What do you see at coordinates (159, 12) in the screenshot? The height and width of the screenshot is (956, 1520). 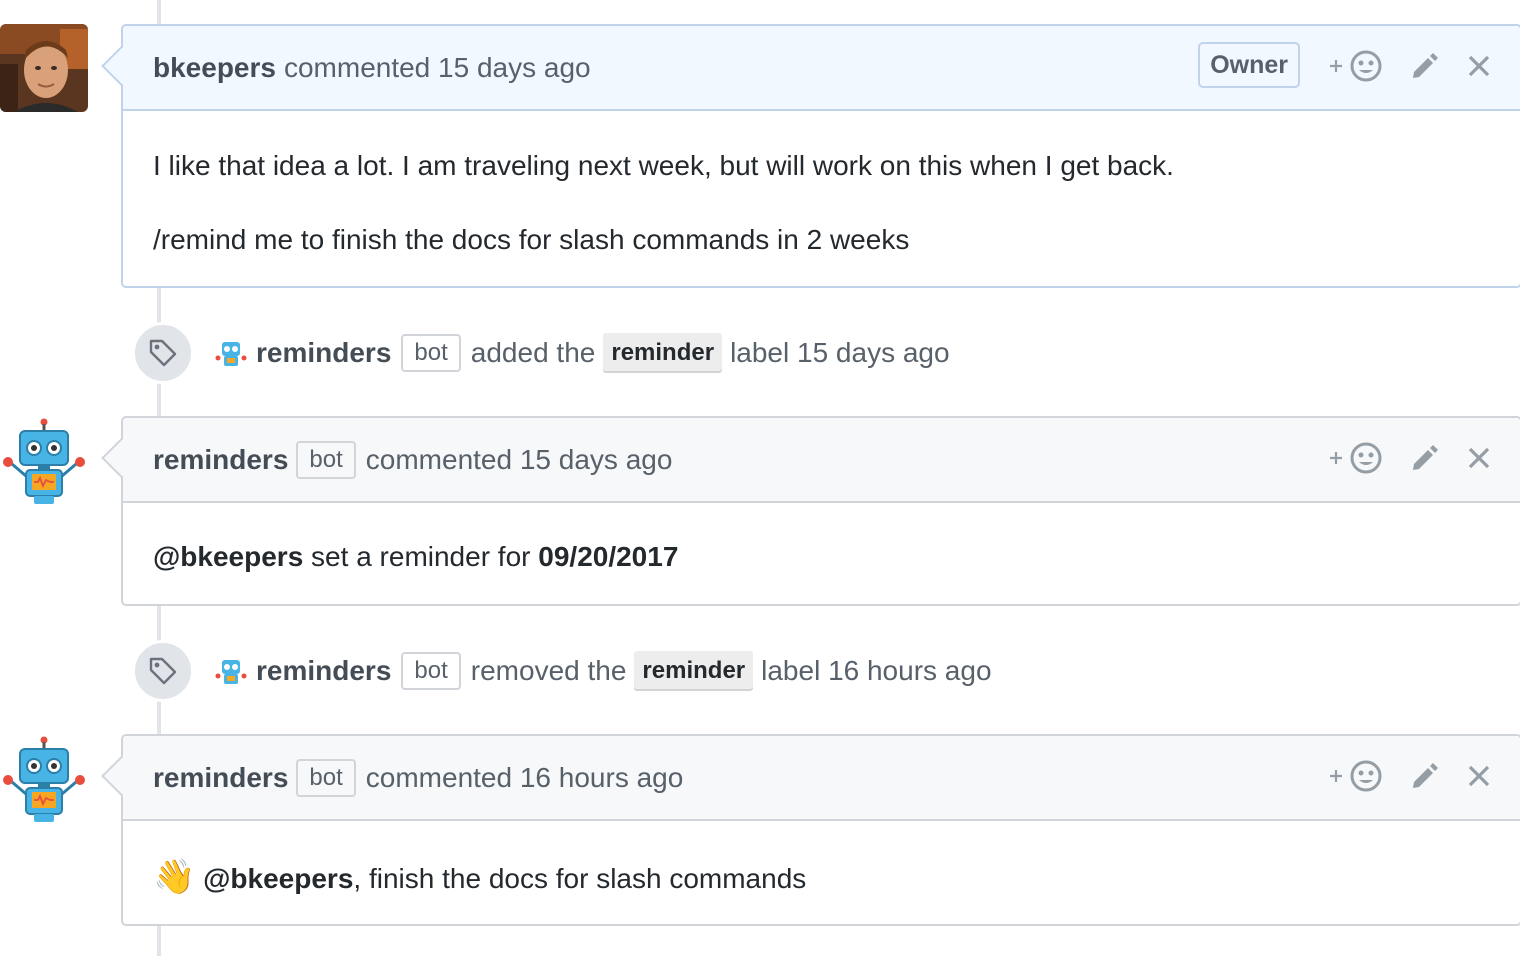 I see `timeline-rail-top` at bounding box center [159, 12].